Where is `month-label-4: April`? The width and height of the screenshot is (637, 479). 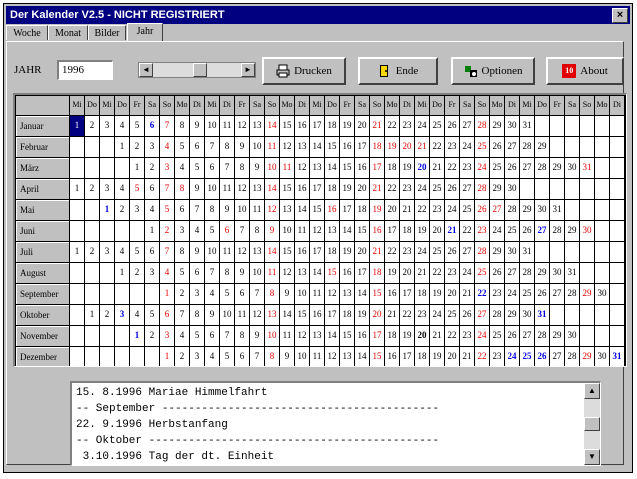 month-label-4: April is located at coordinates (42, 189).